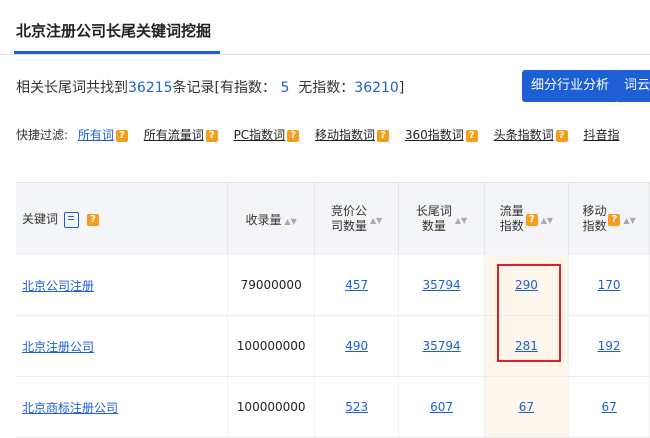  What do you see at coordinates (72, 219) in the screenshot?
I see `copy-icon` at bounding box center [72, 219].